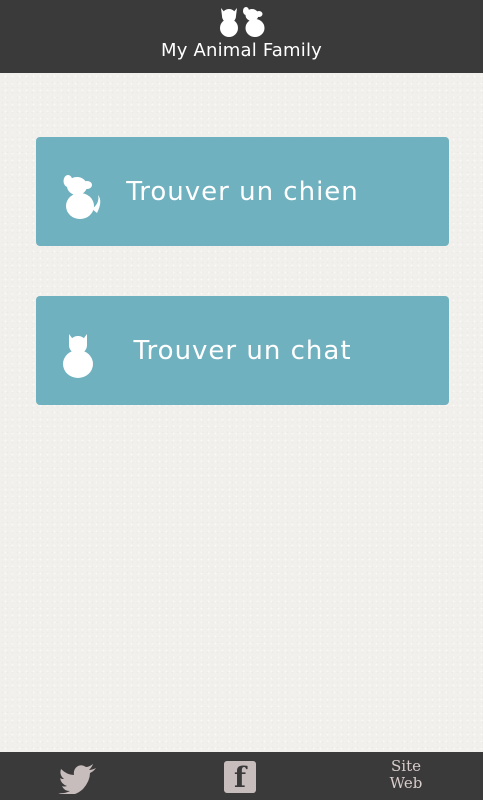  I want to click on find-dog-button: Trouver un chien, so click(242, 191).